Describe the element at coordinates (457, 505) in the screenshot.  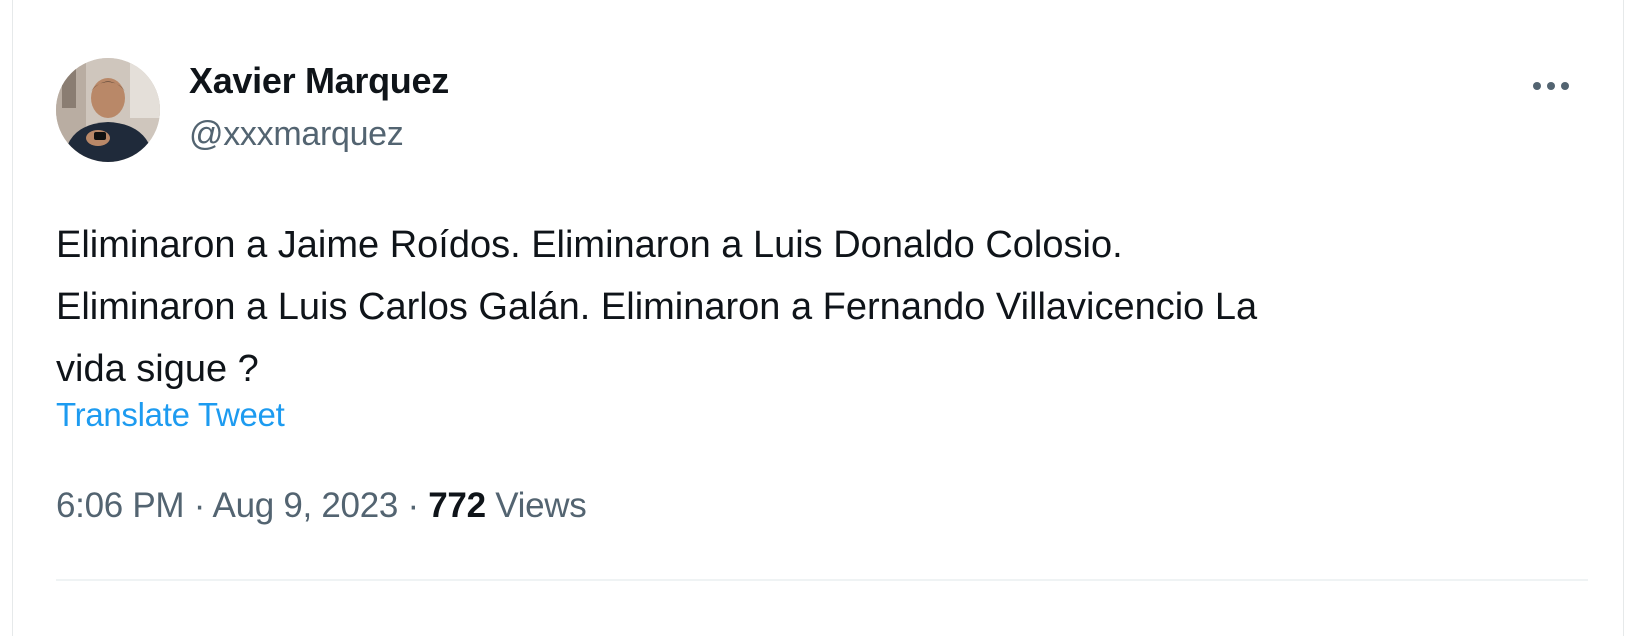
I see `views-count: 772` at that location.